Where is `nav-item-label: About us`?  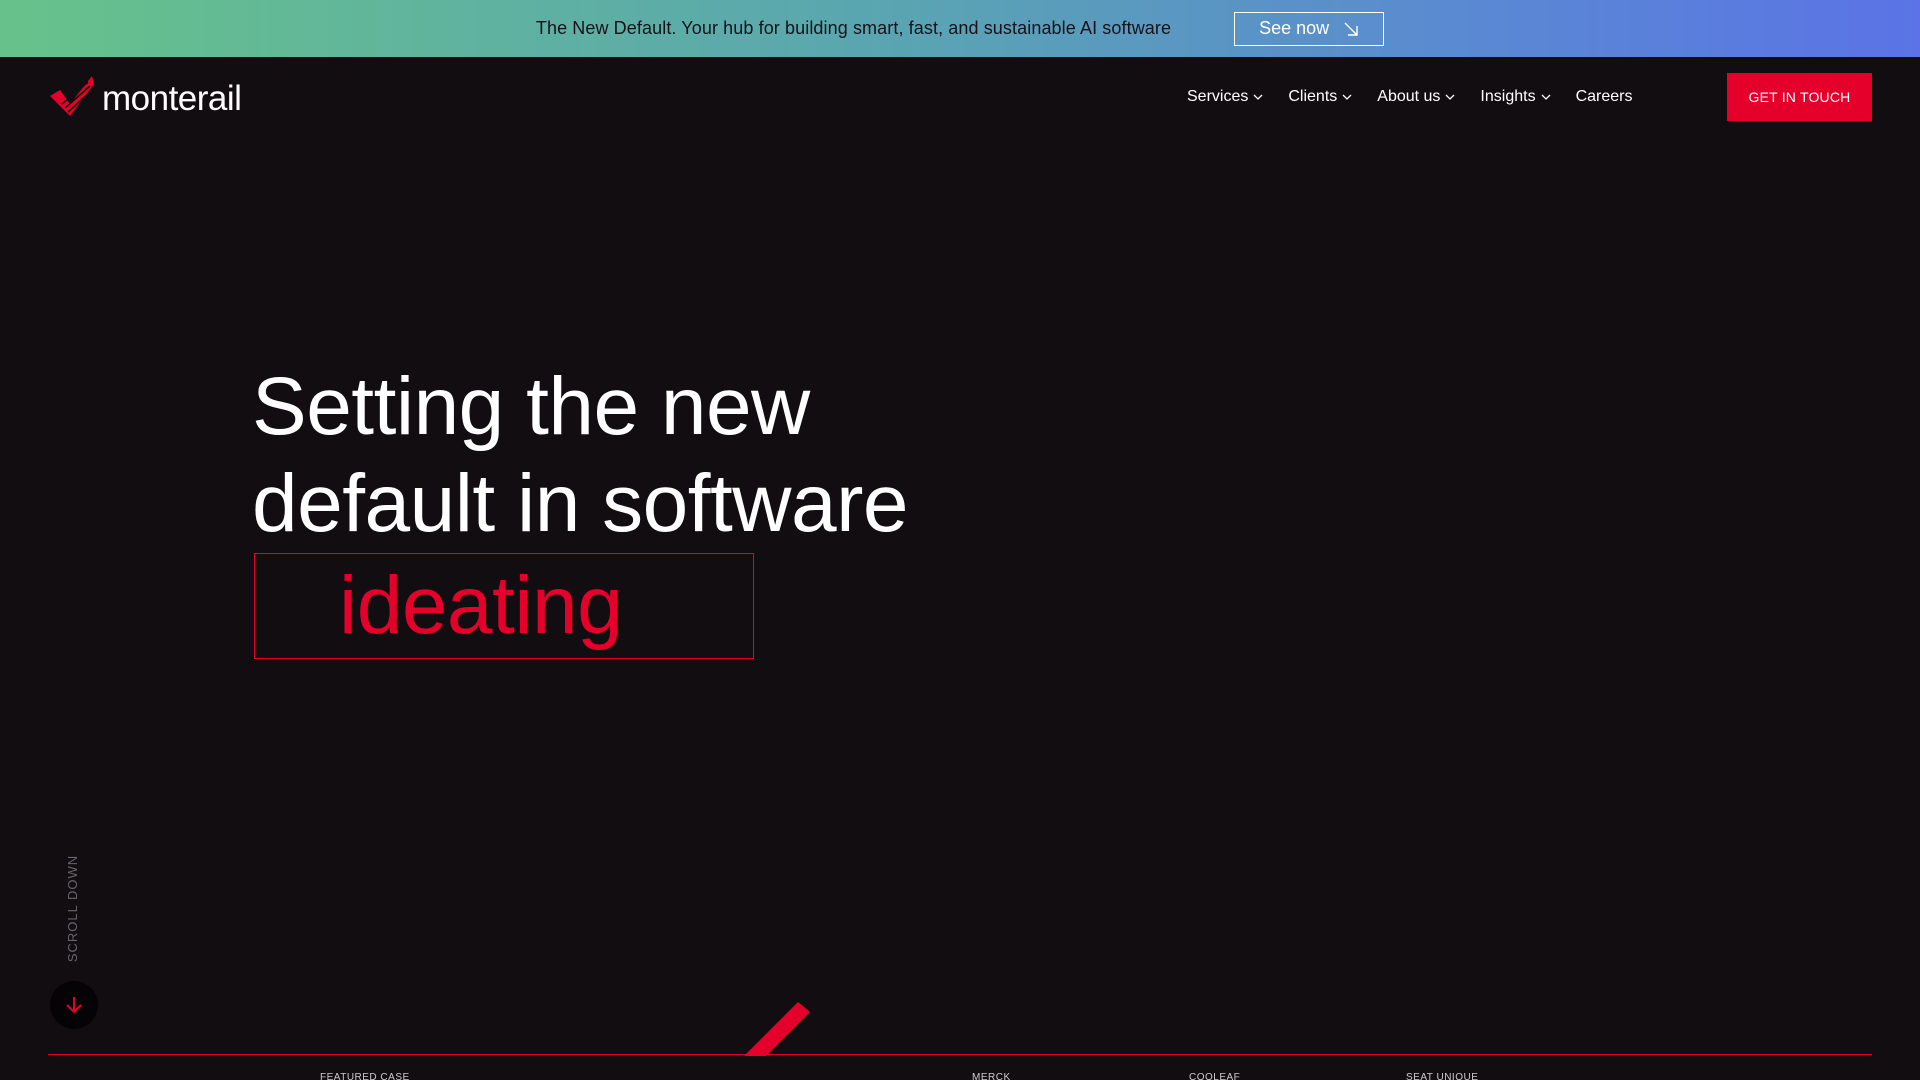 nav-item-label: About us is located at coordinates (1409, 96).